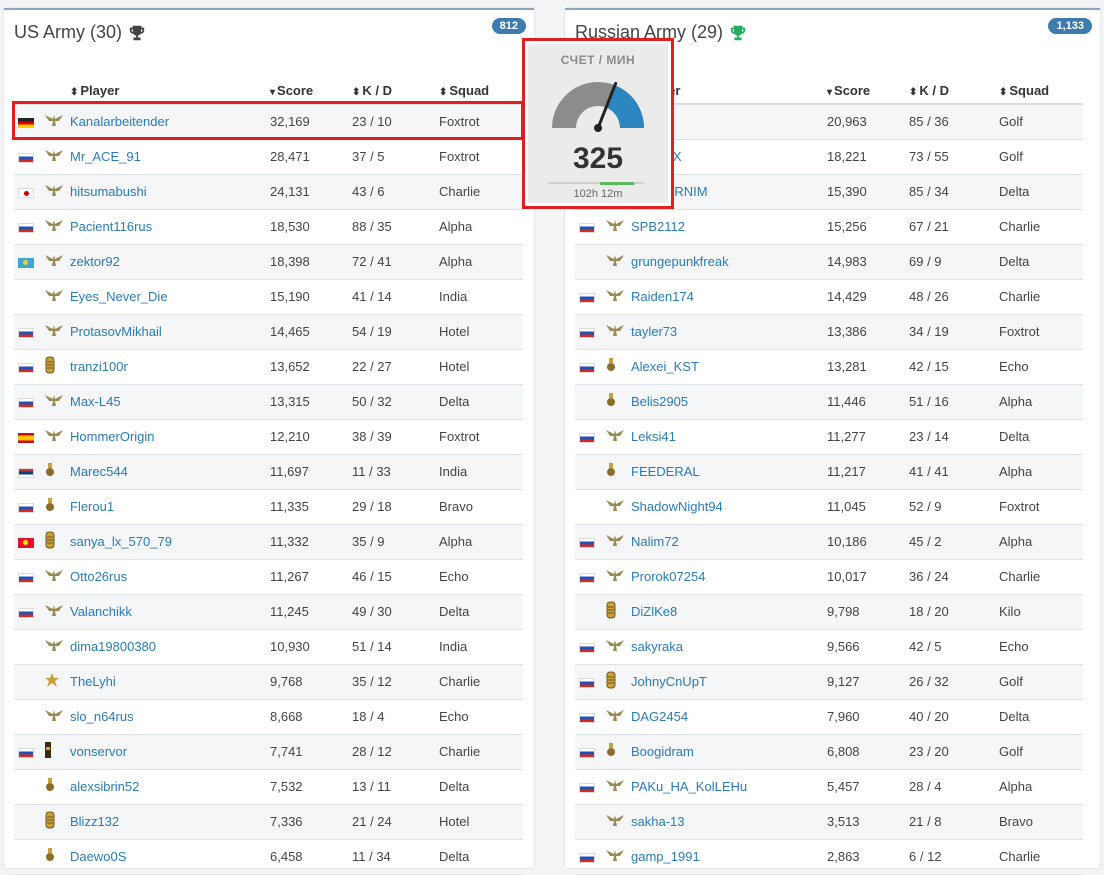 The height and width of the screenshot is (875, 1104). Describe the element at coordinates (658, 226) in the screenshot. I see `player-name-link: SPB2112` at that location.